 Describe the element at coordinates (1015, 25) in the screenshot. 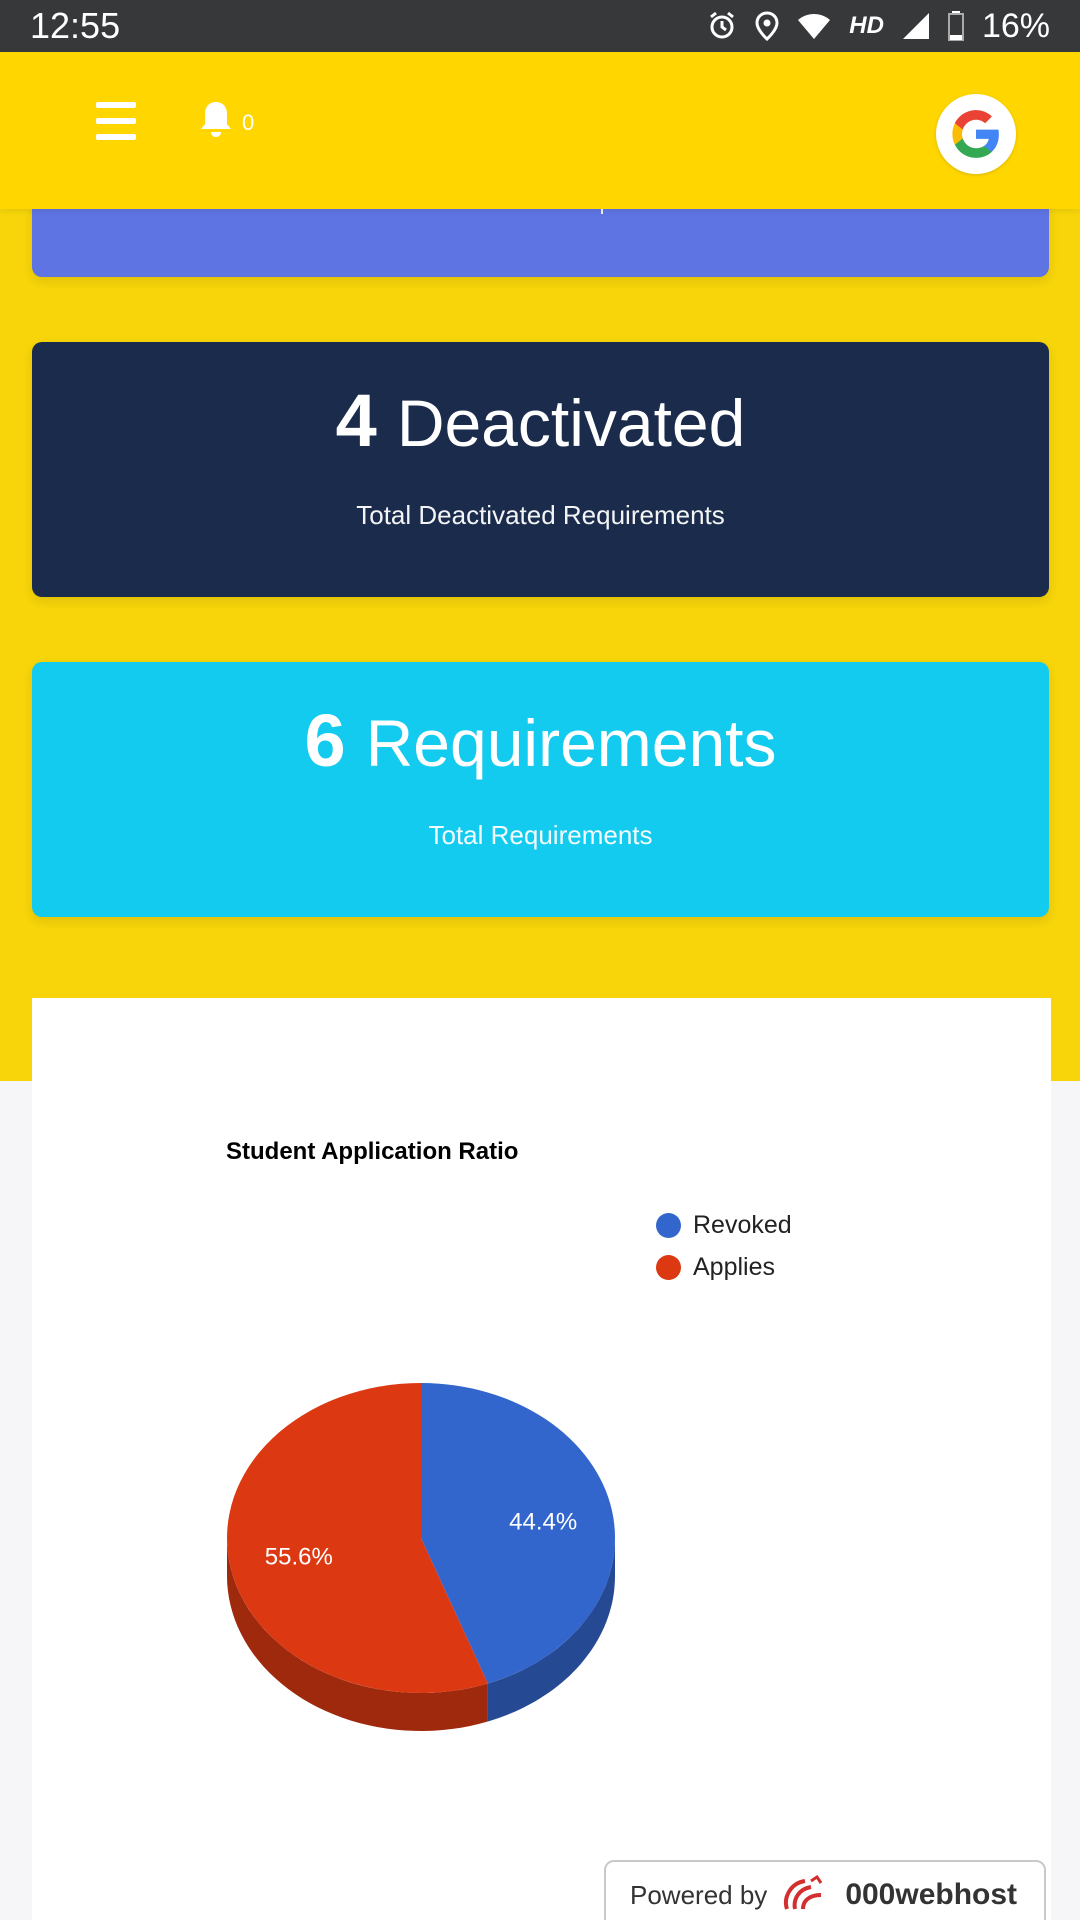

I see `battery-level: 16%` at that location.